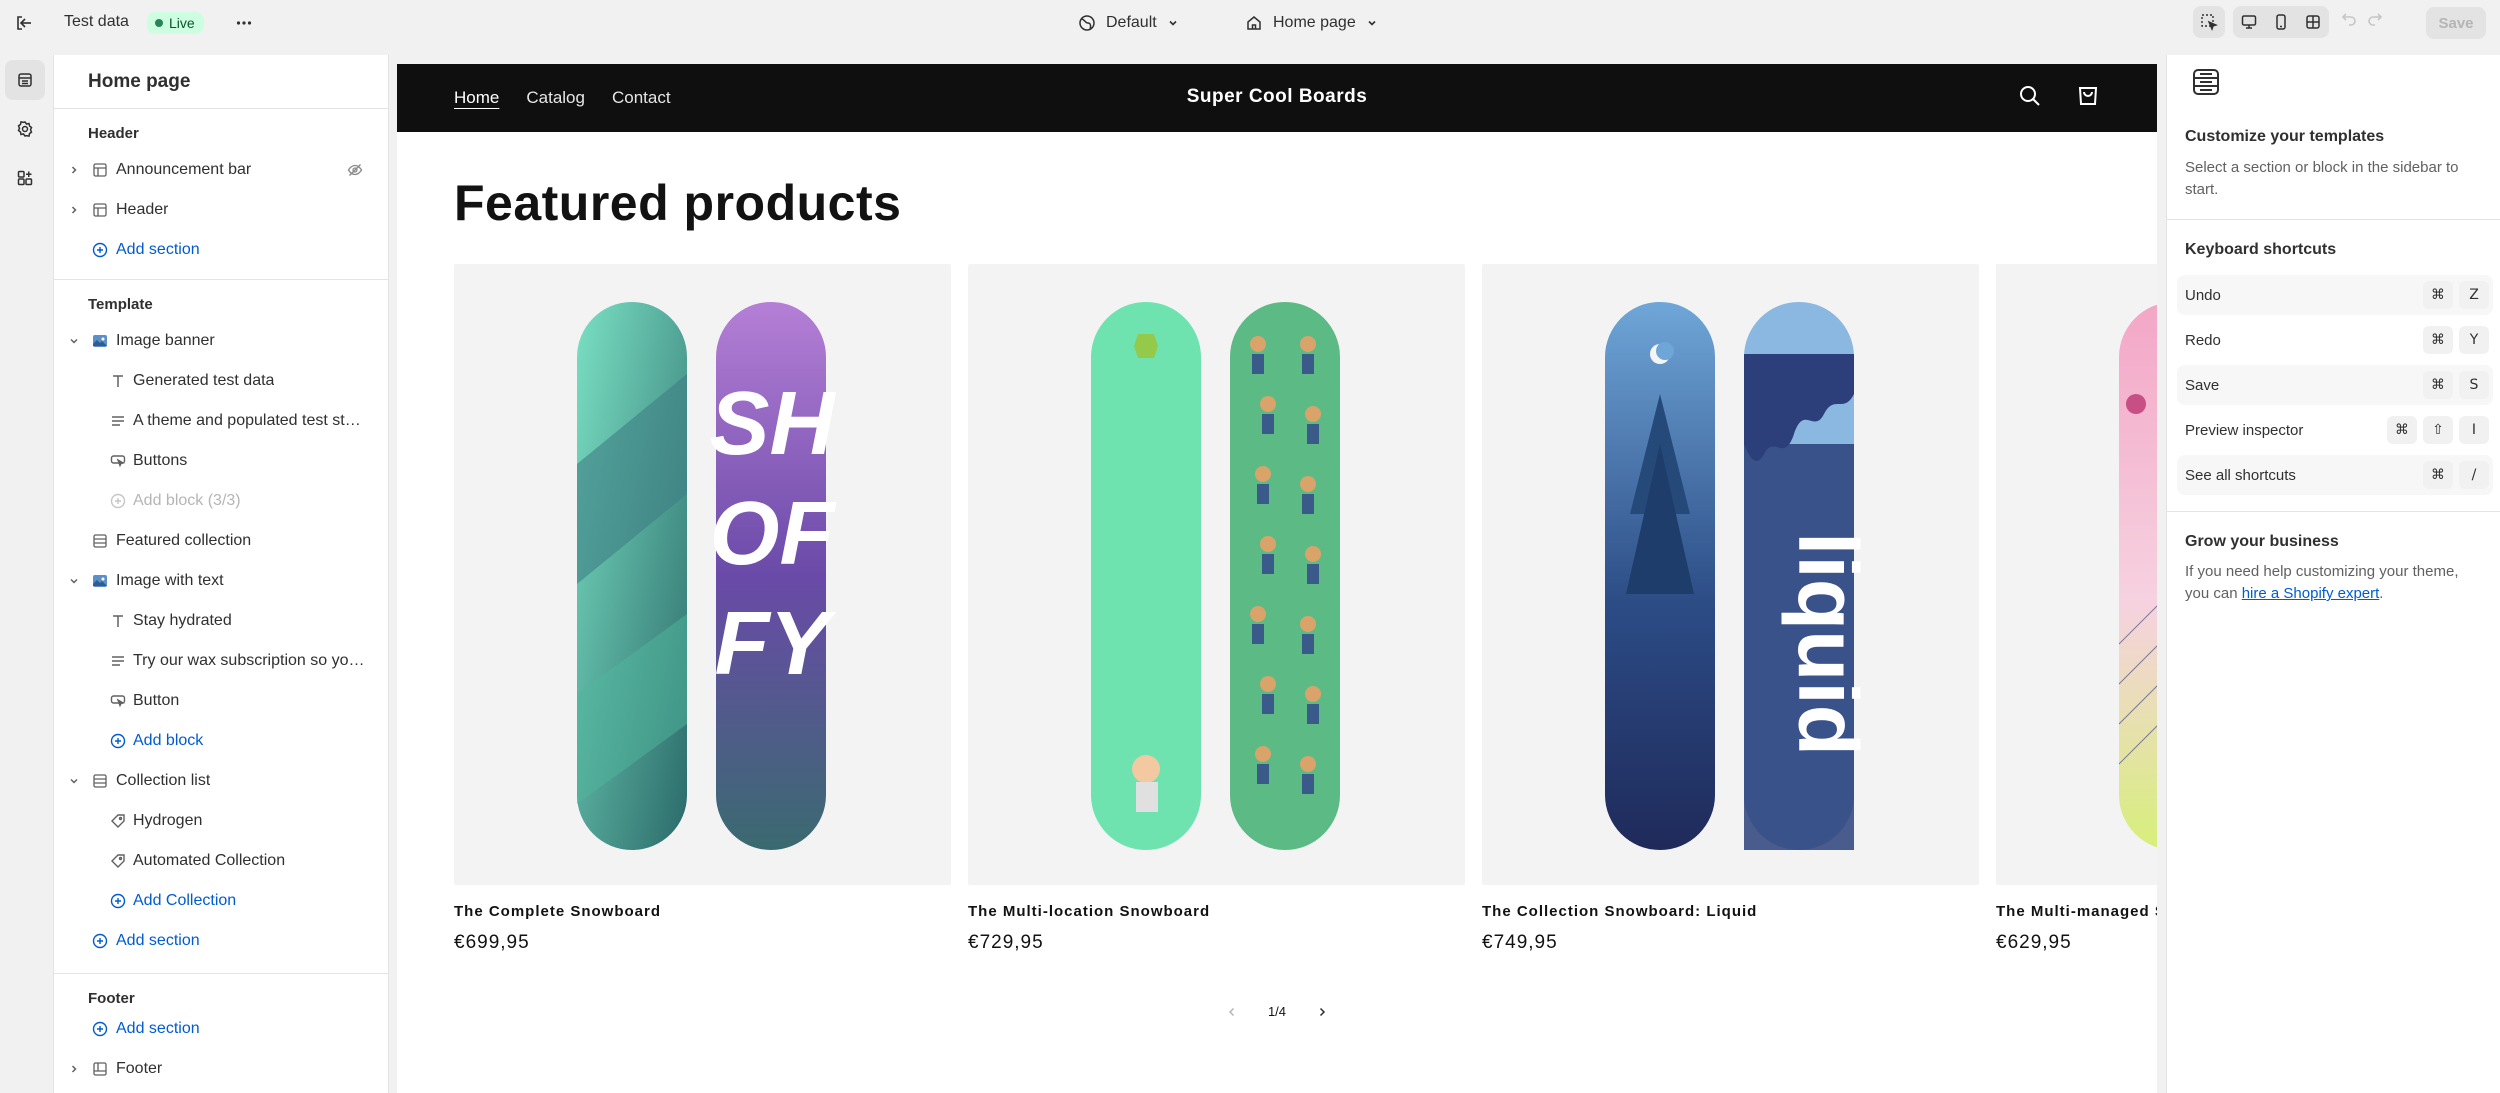 The image size is (2500, 1093). What do you see at coordinates (1277, 97) in the screenshot?
I see `store-brand: Super Cool Boards` at bounding box center [1277, 97].